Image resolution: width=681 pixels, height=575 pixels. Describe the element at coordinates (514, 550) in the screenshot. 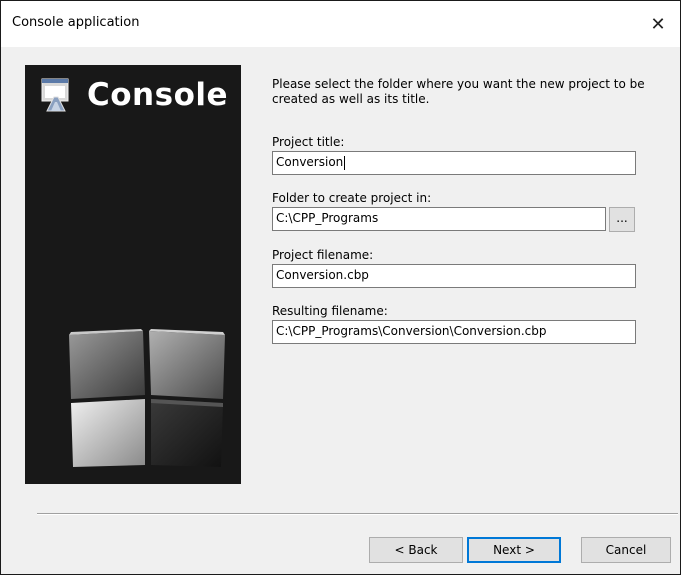

I see `next-button: Next >` at that location.